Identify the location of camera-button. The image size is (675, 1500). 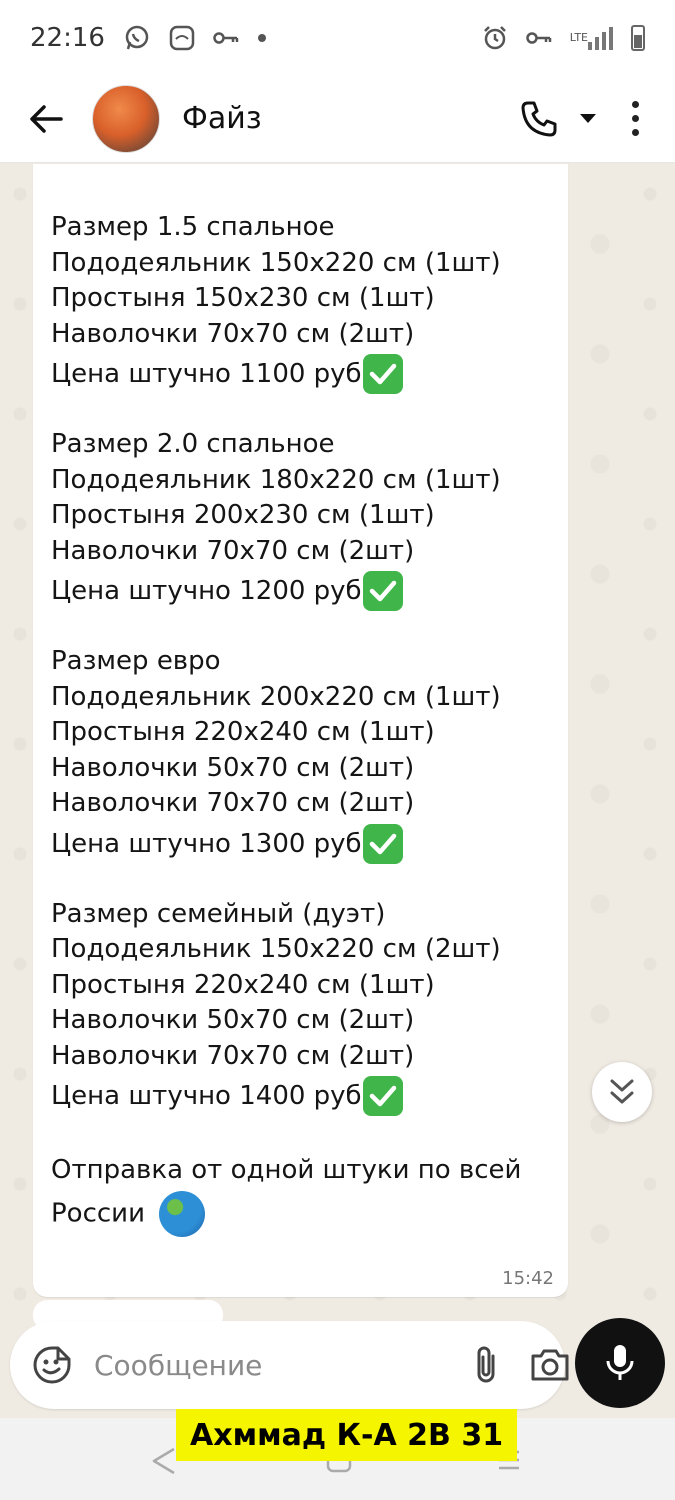
(550, 1365).